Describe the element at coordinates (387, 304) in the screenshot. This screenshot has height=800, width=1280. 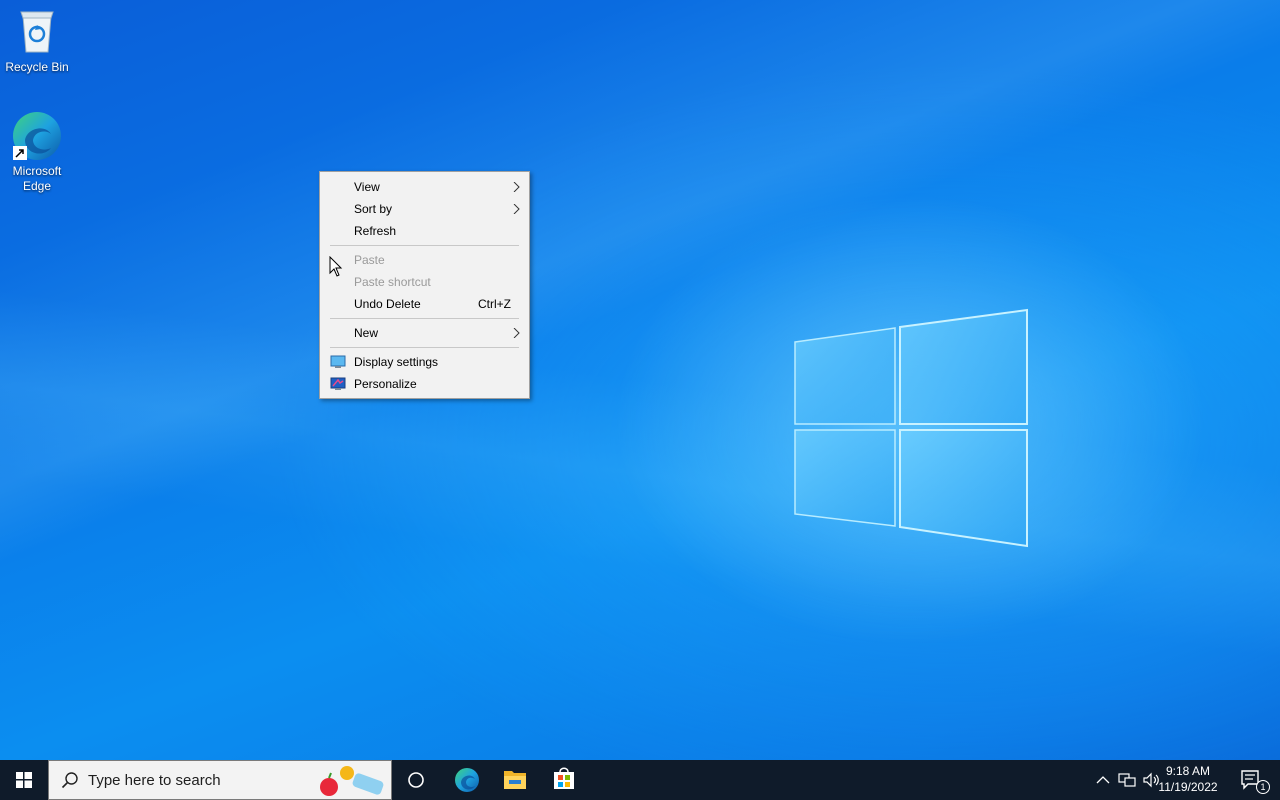
I see `menu-item-label: Undo Delete` at that location.